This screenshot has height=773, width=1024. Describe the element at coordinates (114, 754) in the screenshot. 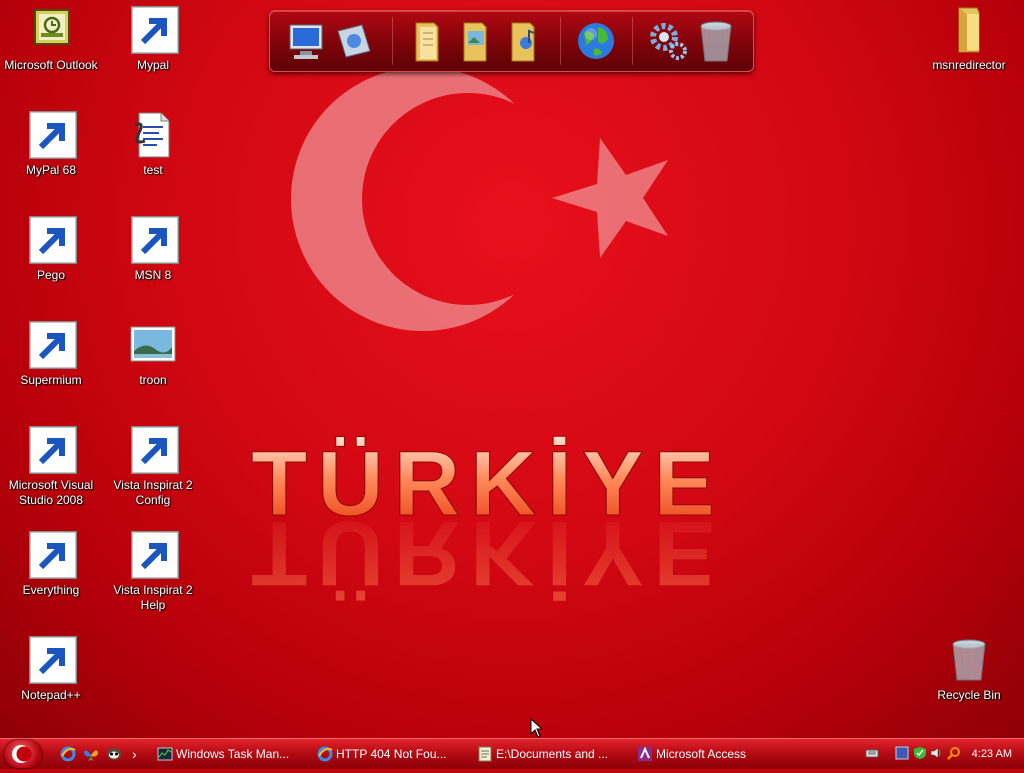

I see `quicklaunch-mypal` at that location.